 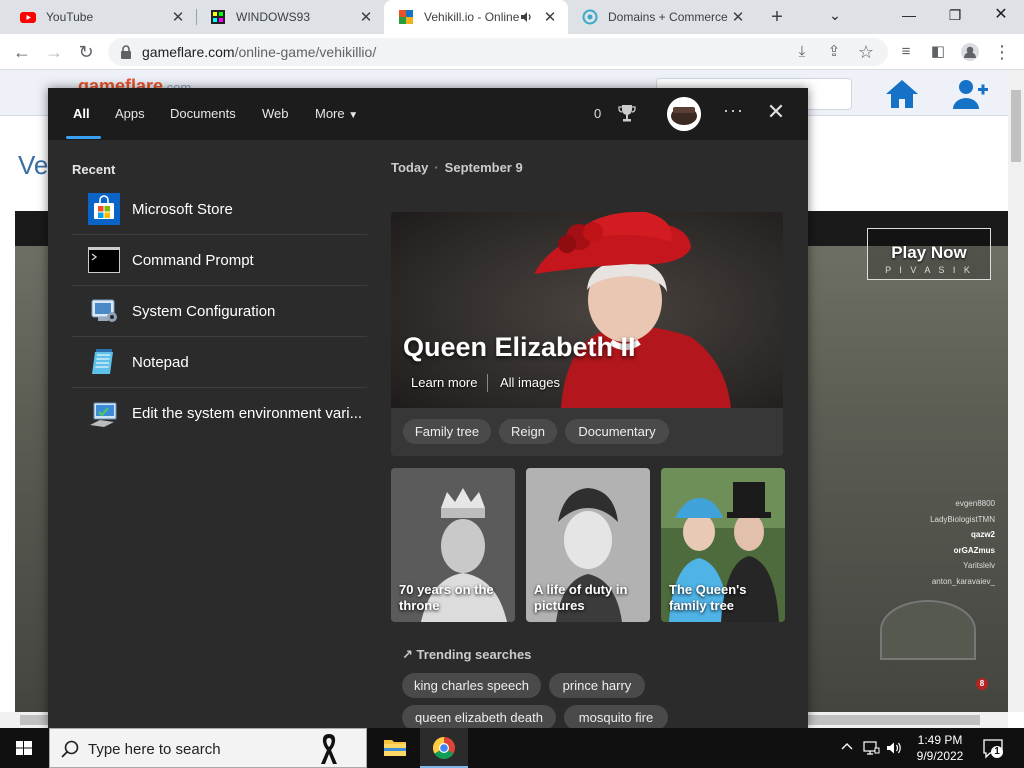 What do you see at coordinates (86, 52) in the screenshot?
I see `reload-icon: ↻` at bounding box center [86, 52].